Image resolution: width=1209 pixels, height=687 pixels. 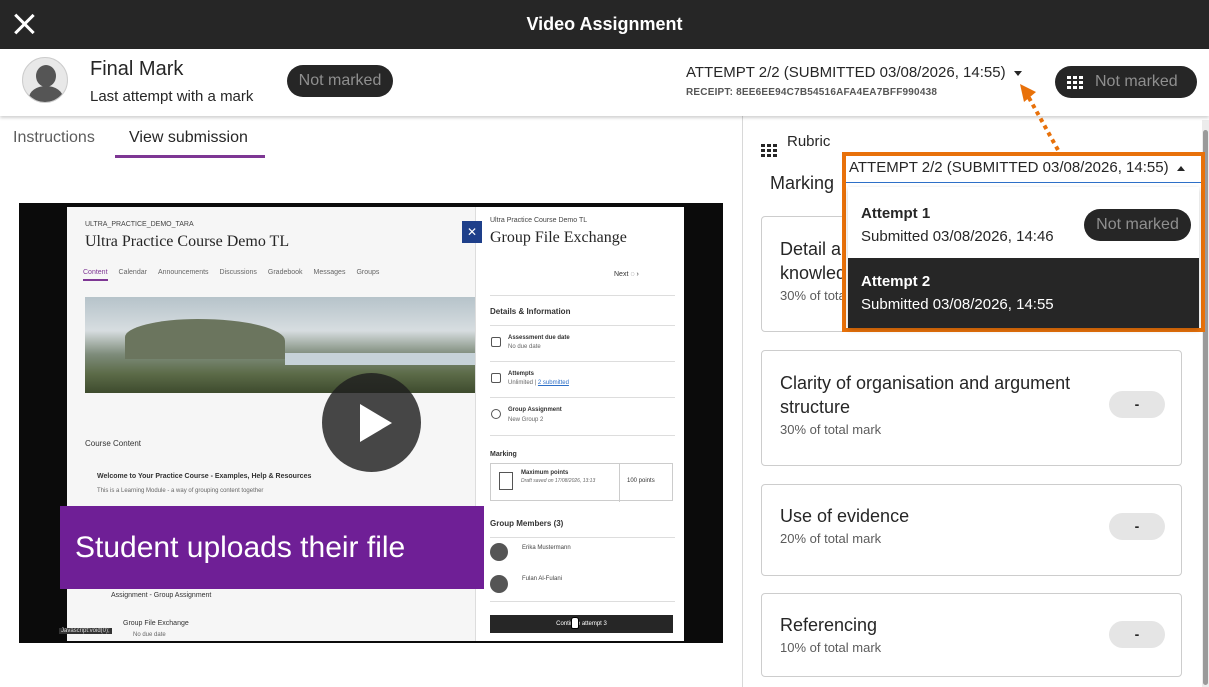 I want to click on panel-members-heading: Group Members (3), so click(x=527, y=523).